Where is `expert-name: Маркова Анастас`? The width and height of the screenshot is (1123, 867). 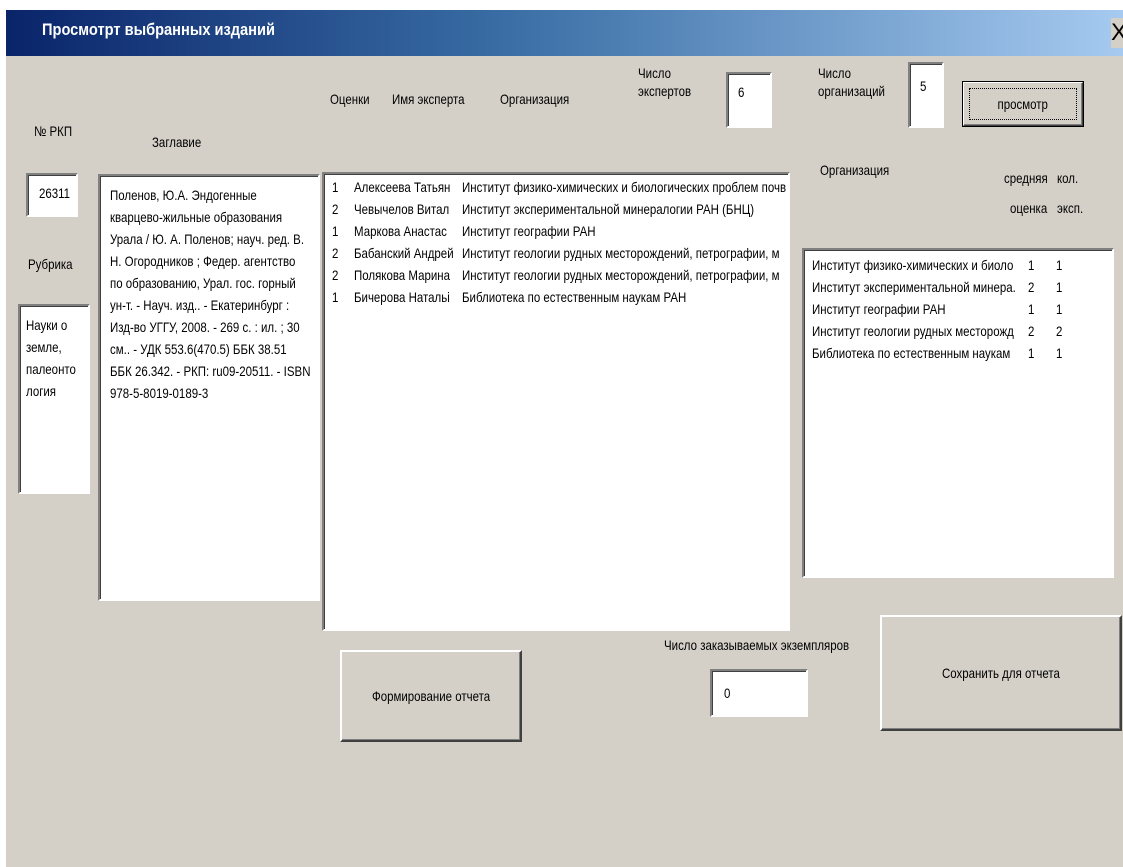 expert-name: Маркова Анастас is located at coordinates (400, 231).